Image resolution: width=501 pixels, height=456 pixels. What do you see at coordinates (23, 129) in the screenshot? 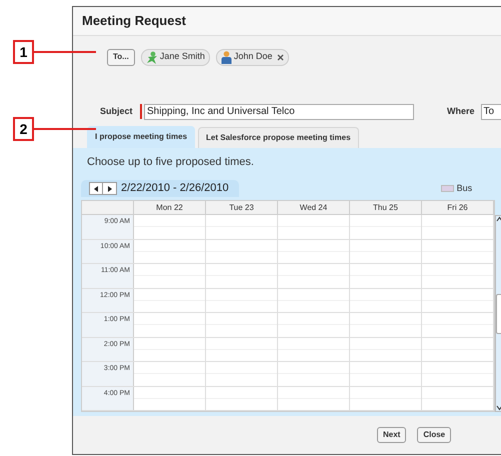
I see `callout-number: 2` at bounding box center [23, 129].